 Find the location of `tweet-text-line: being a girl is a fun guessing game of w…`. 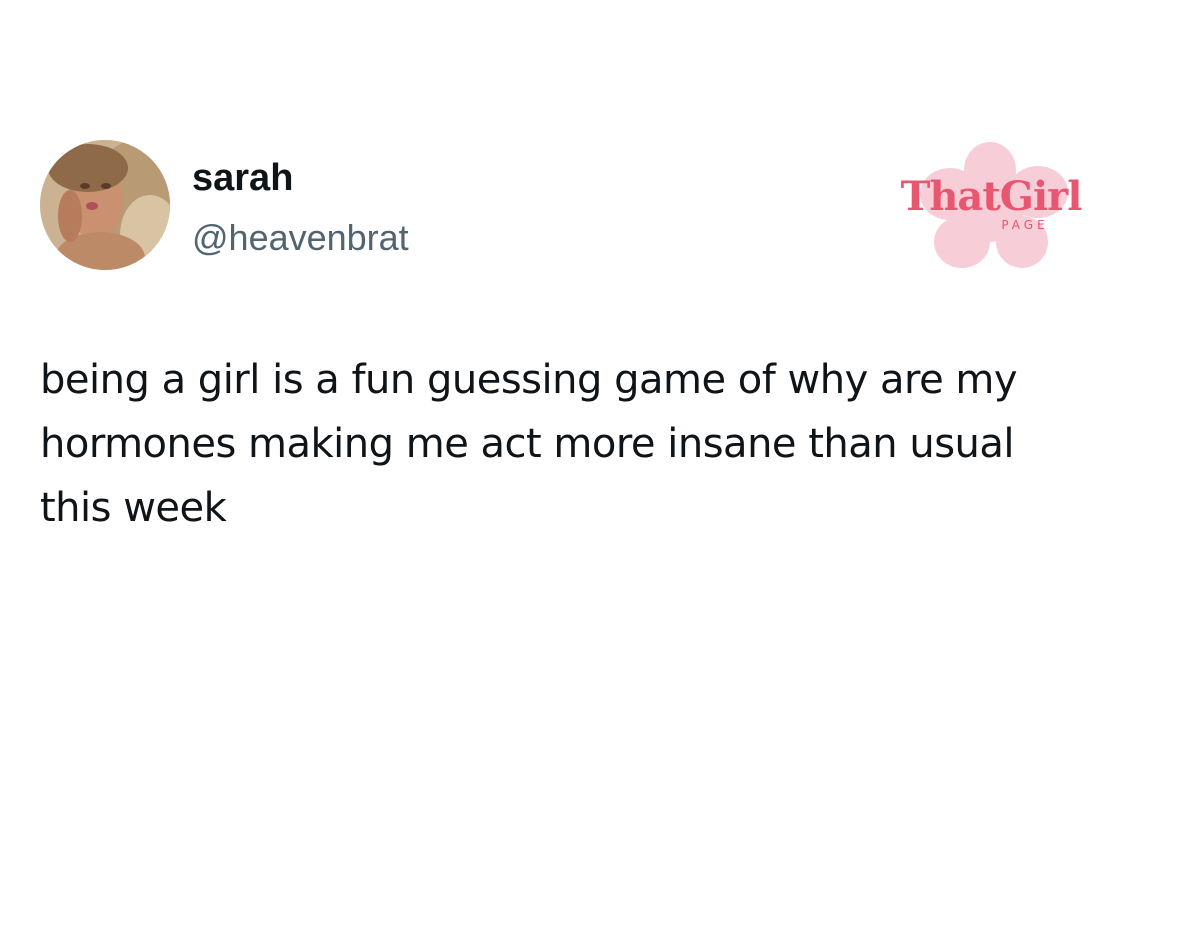

tweet-text-line: being a girl is a fun guessing game of w… is located at coordinates (529, 380).